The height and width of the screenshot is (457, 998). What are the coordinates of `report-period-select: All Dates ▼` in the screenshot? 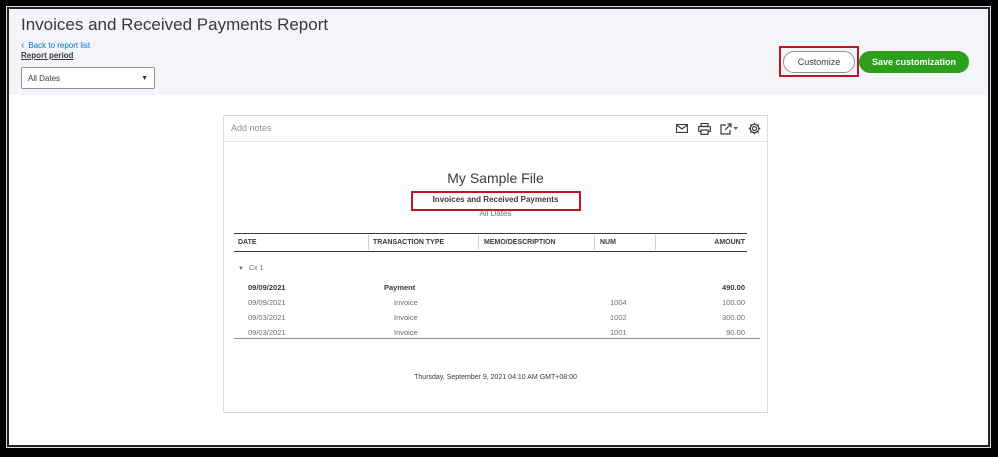 It's located at (88, 78).